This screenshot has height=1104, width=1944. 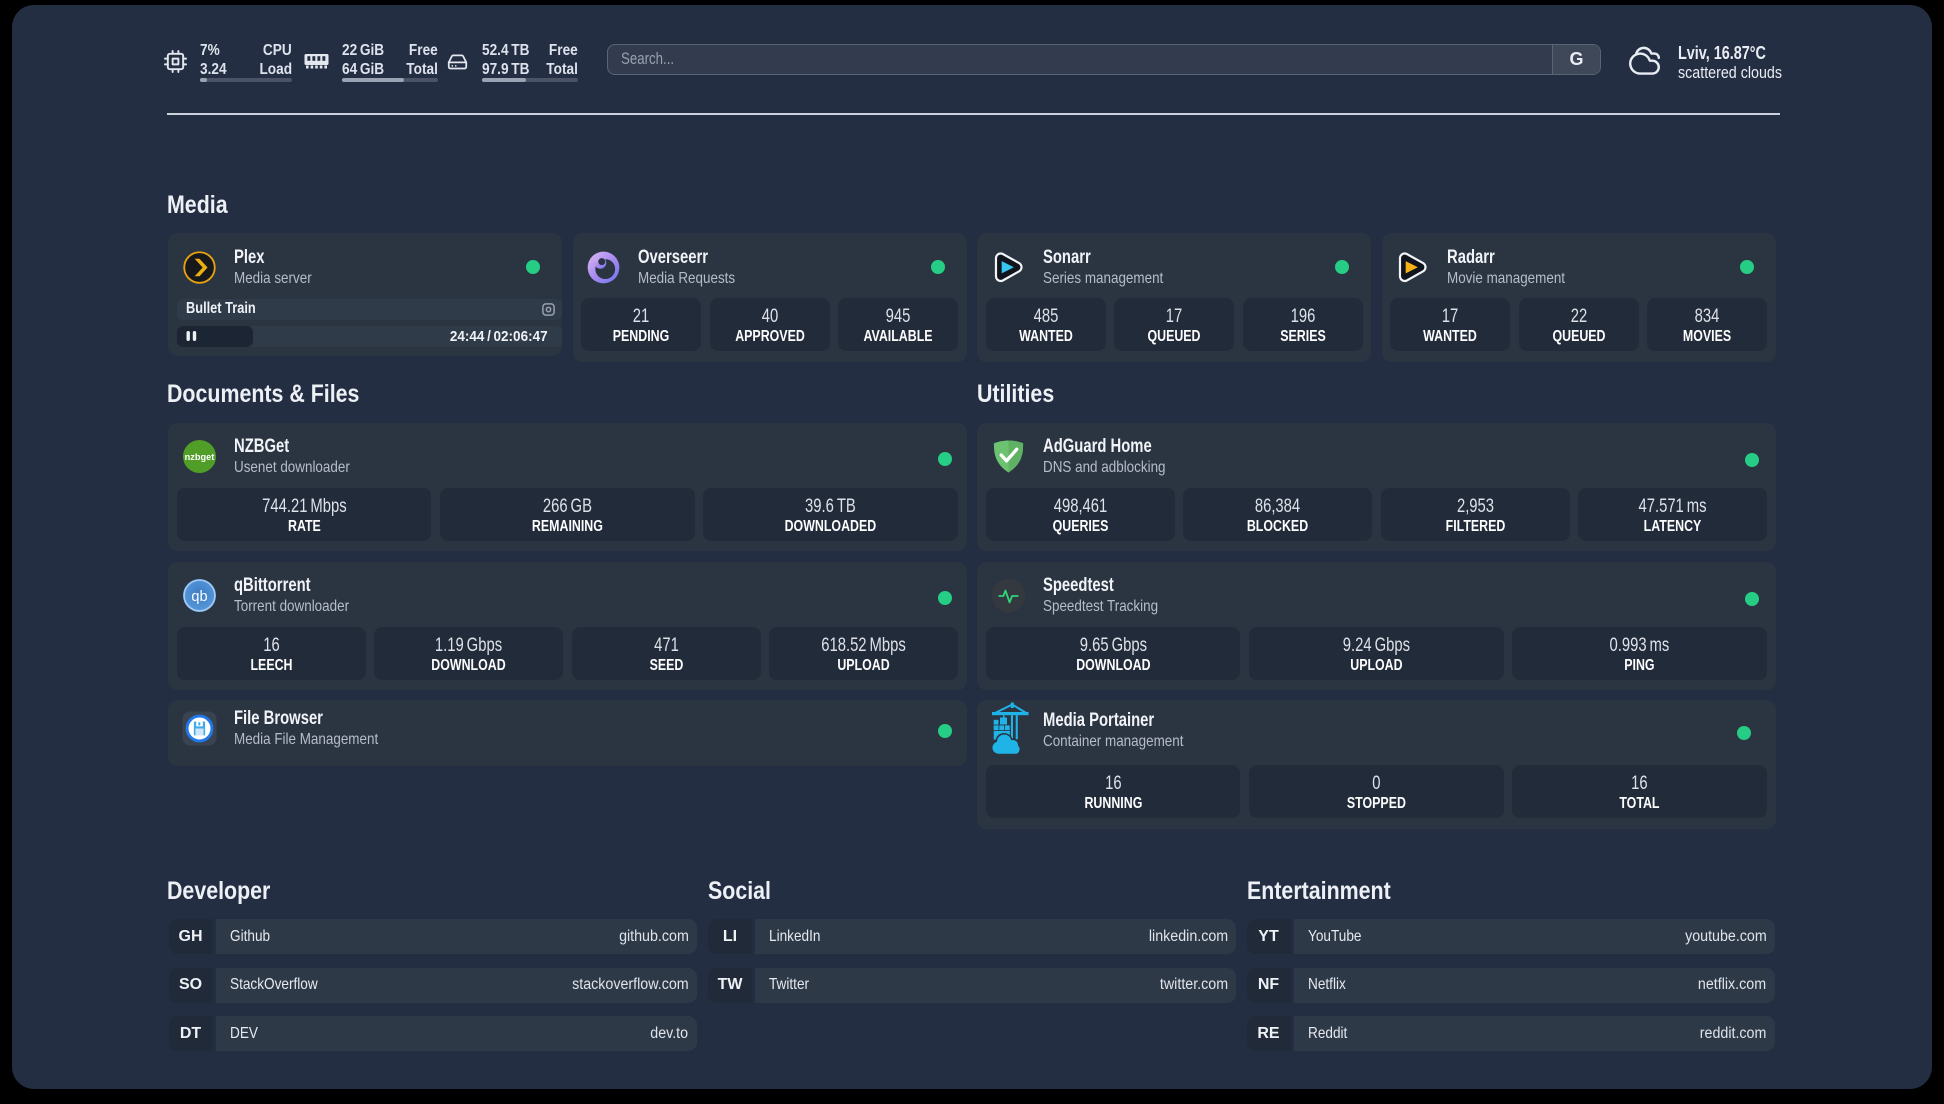 What do you see at coordinates (199, 457) in the screenshot?
I see `svg-text: nzbget` at bounding box center [199, 457].